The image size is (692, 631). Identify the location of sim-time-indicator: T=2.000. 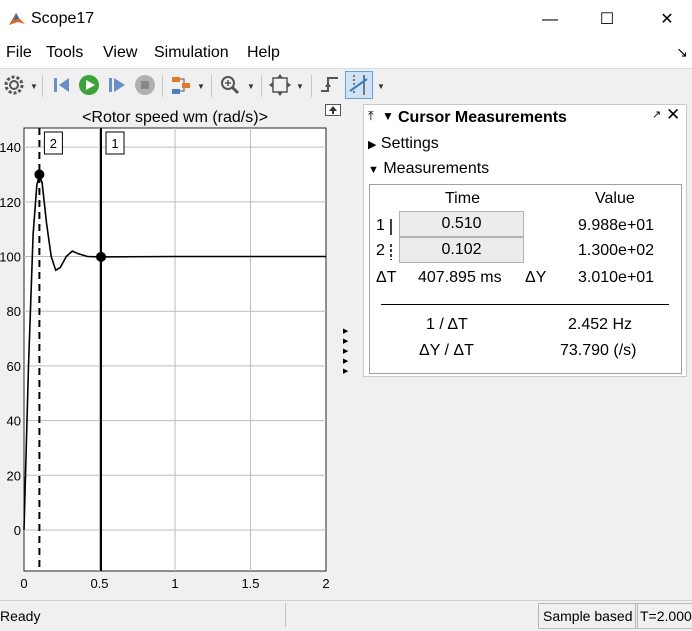
(663, 616).